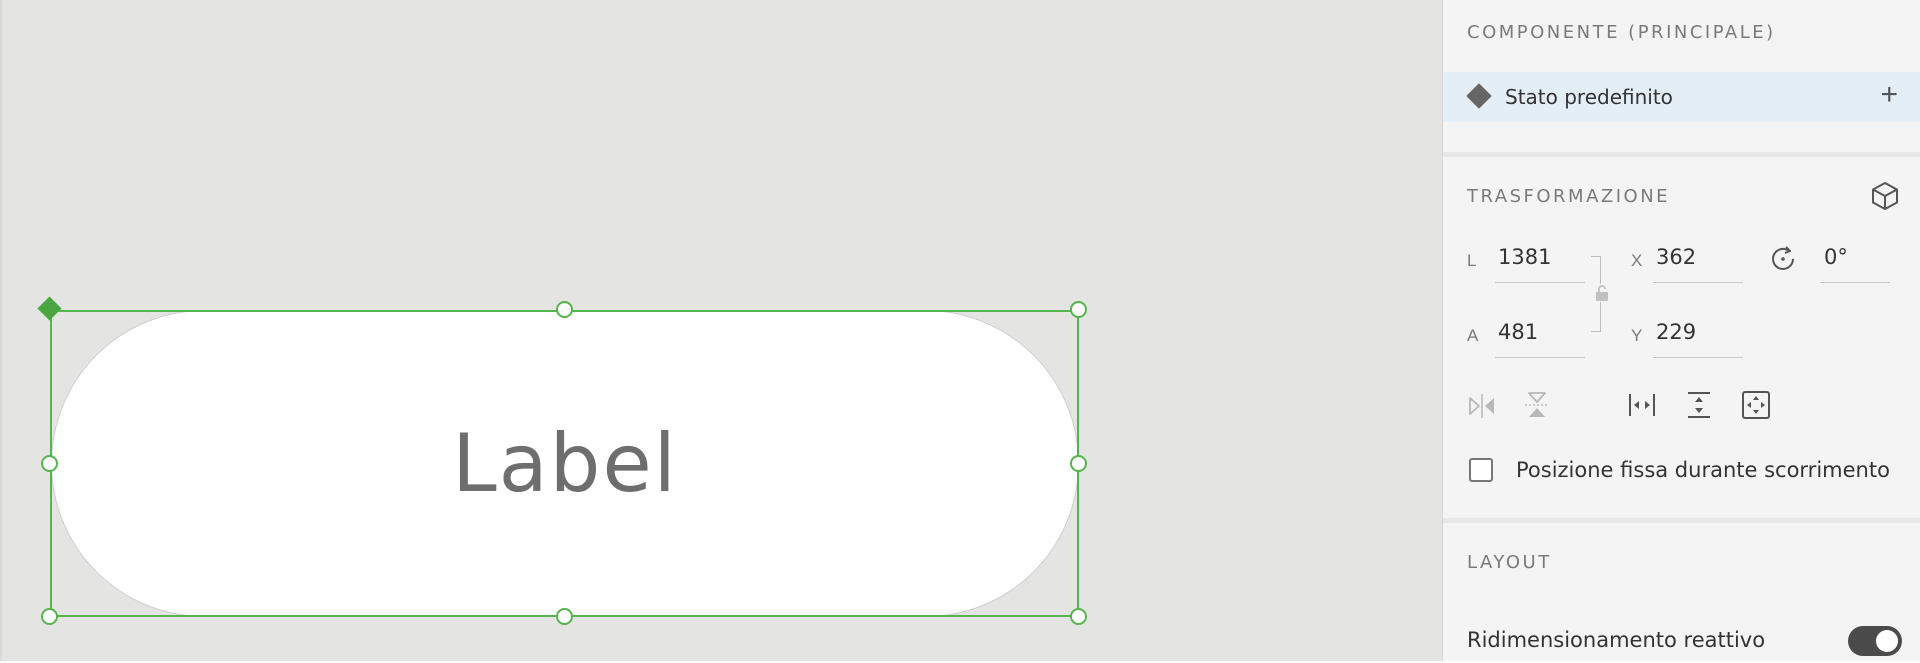  I want to click on distribute-vertical-icon, so click(1699, 405).